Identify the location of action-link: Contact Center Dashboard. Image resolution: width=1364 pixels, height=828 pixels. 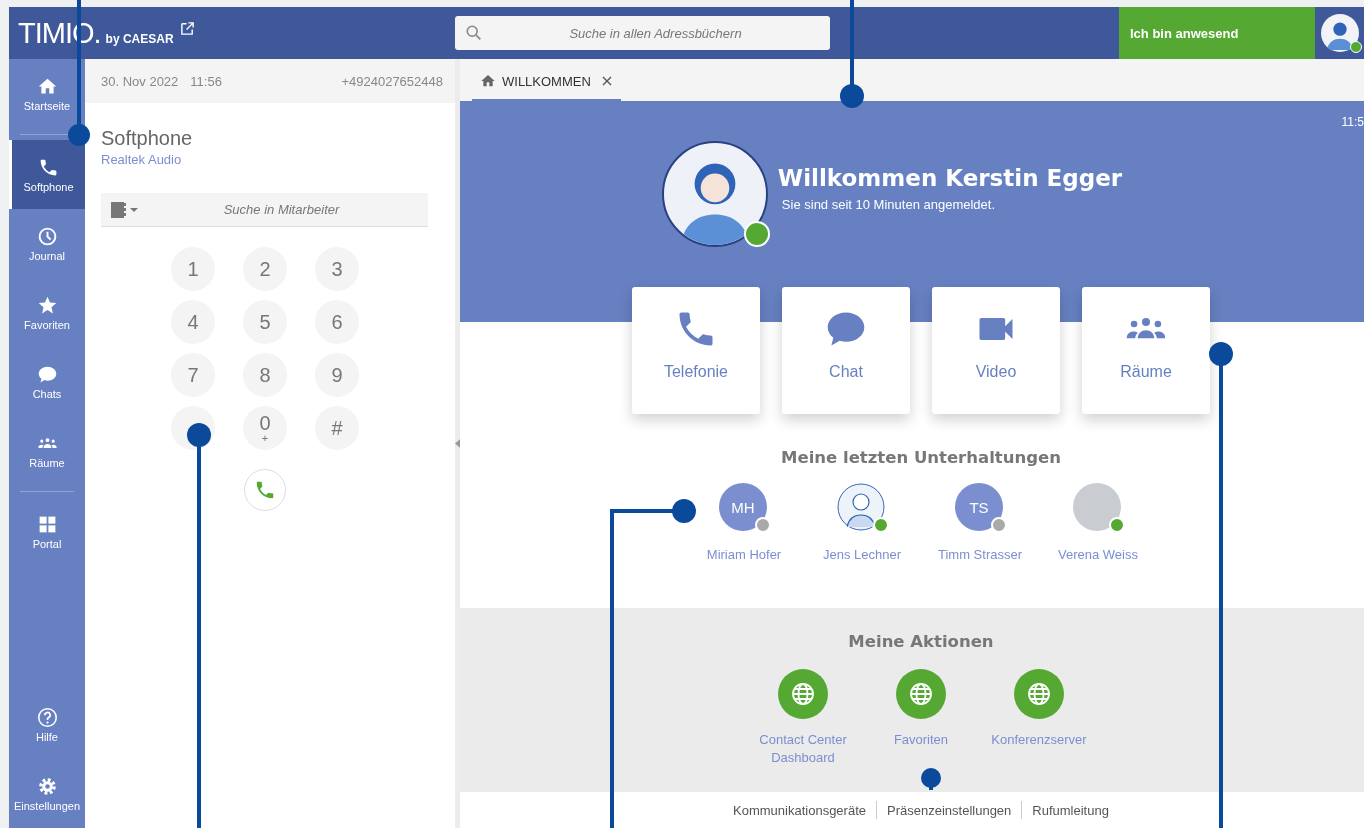
(803, 718).